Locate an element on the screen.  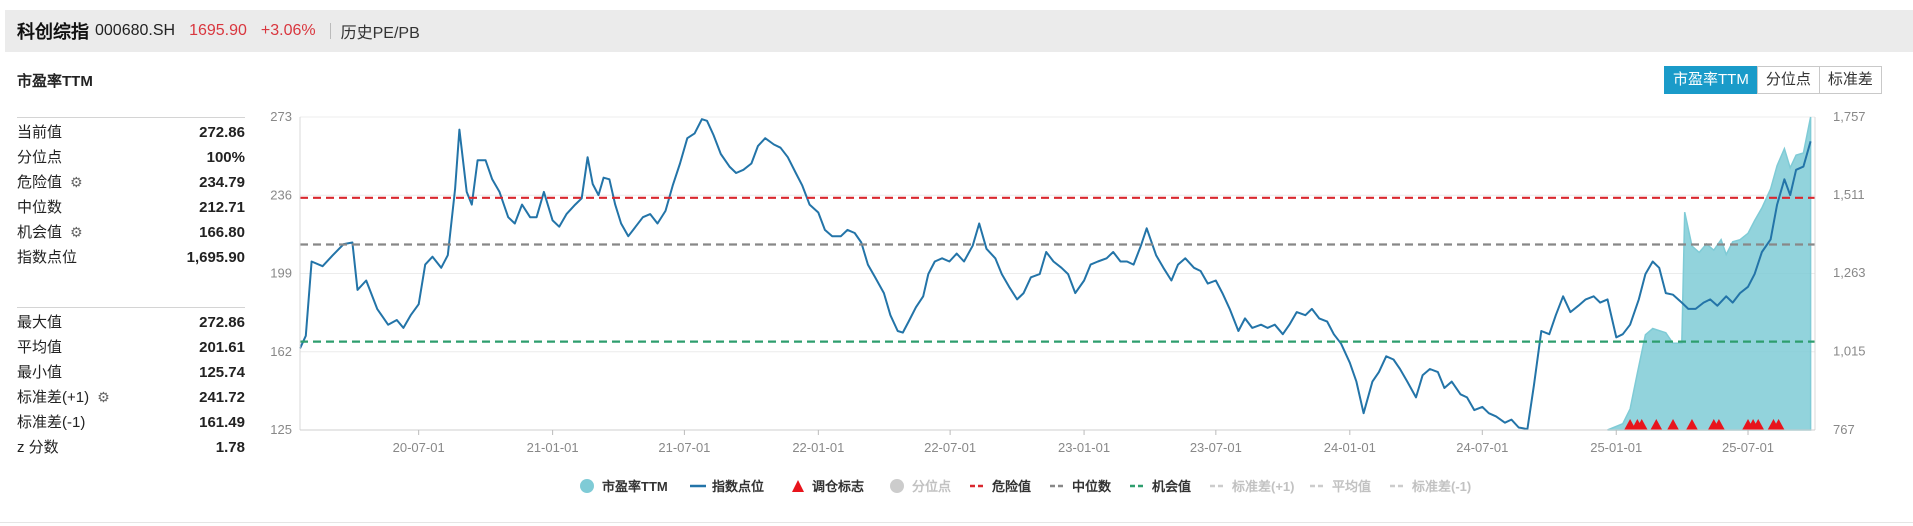
legend-item: 危险值 is located at coordinates (1000, 486).